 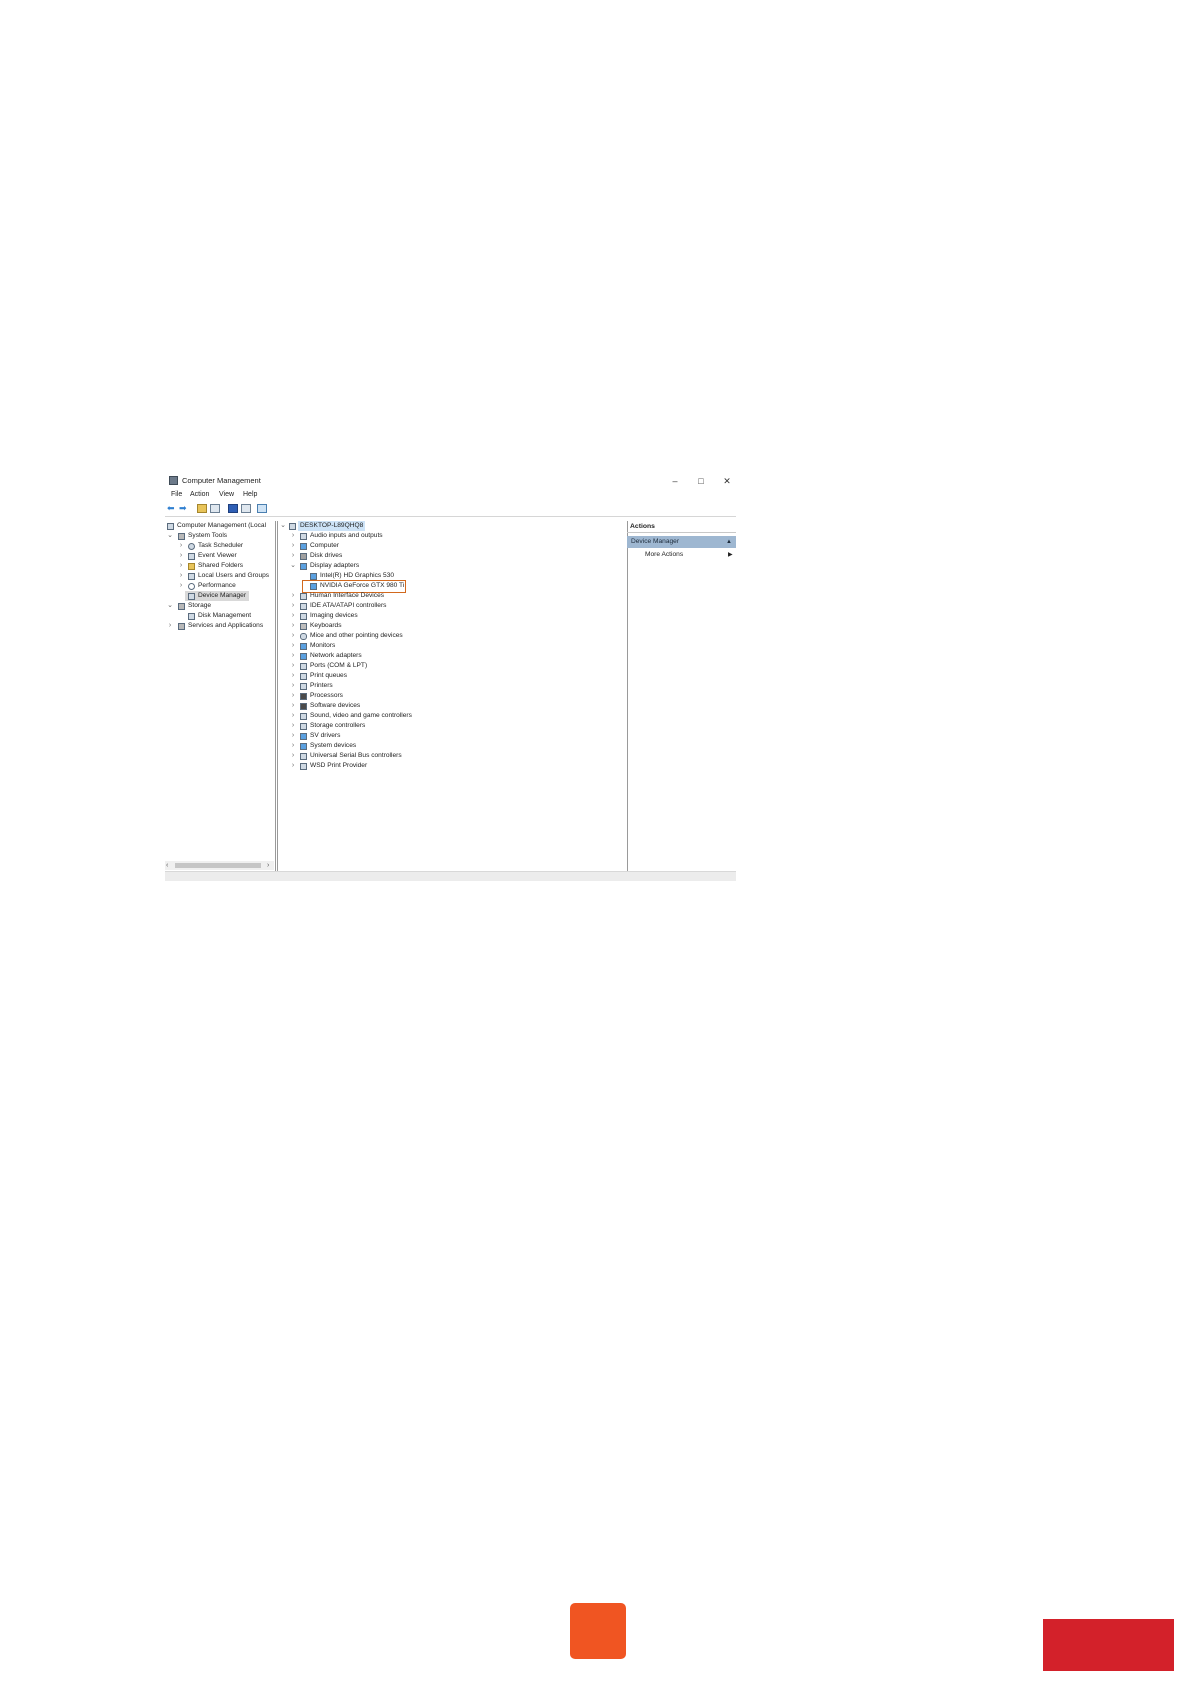 I want to click on performance-icon, so click(x=191, y=586).